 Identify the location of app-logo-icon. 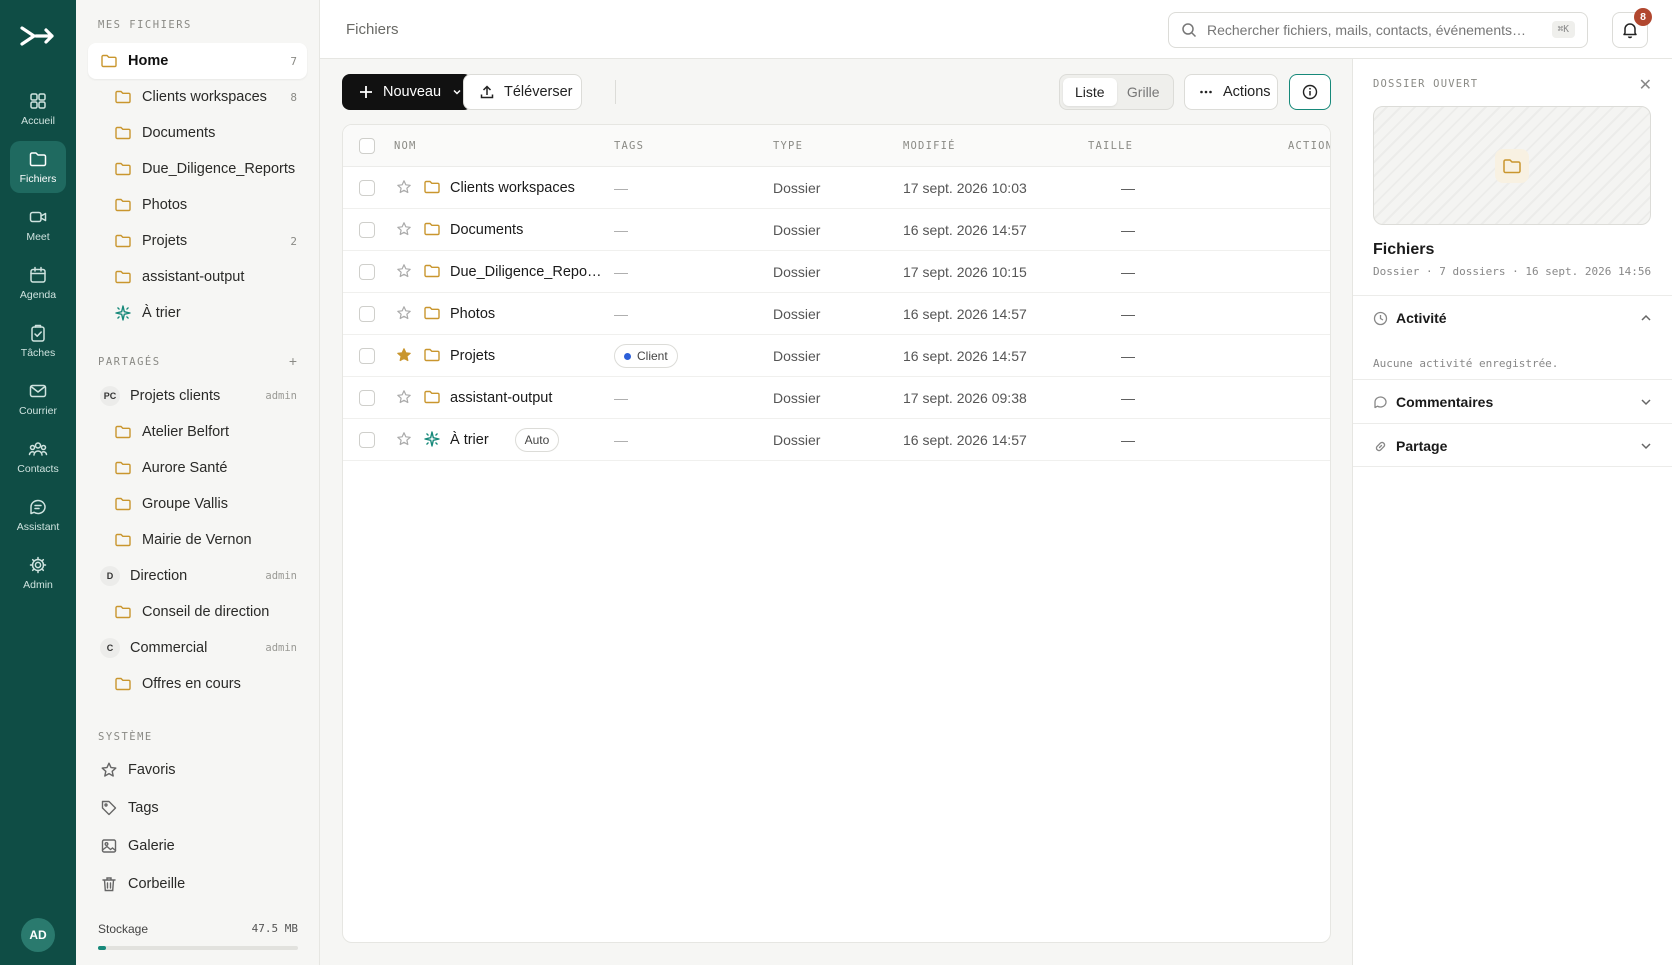
(38, 36).